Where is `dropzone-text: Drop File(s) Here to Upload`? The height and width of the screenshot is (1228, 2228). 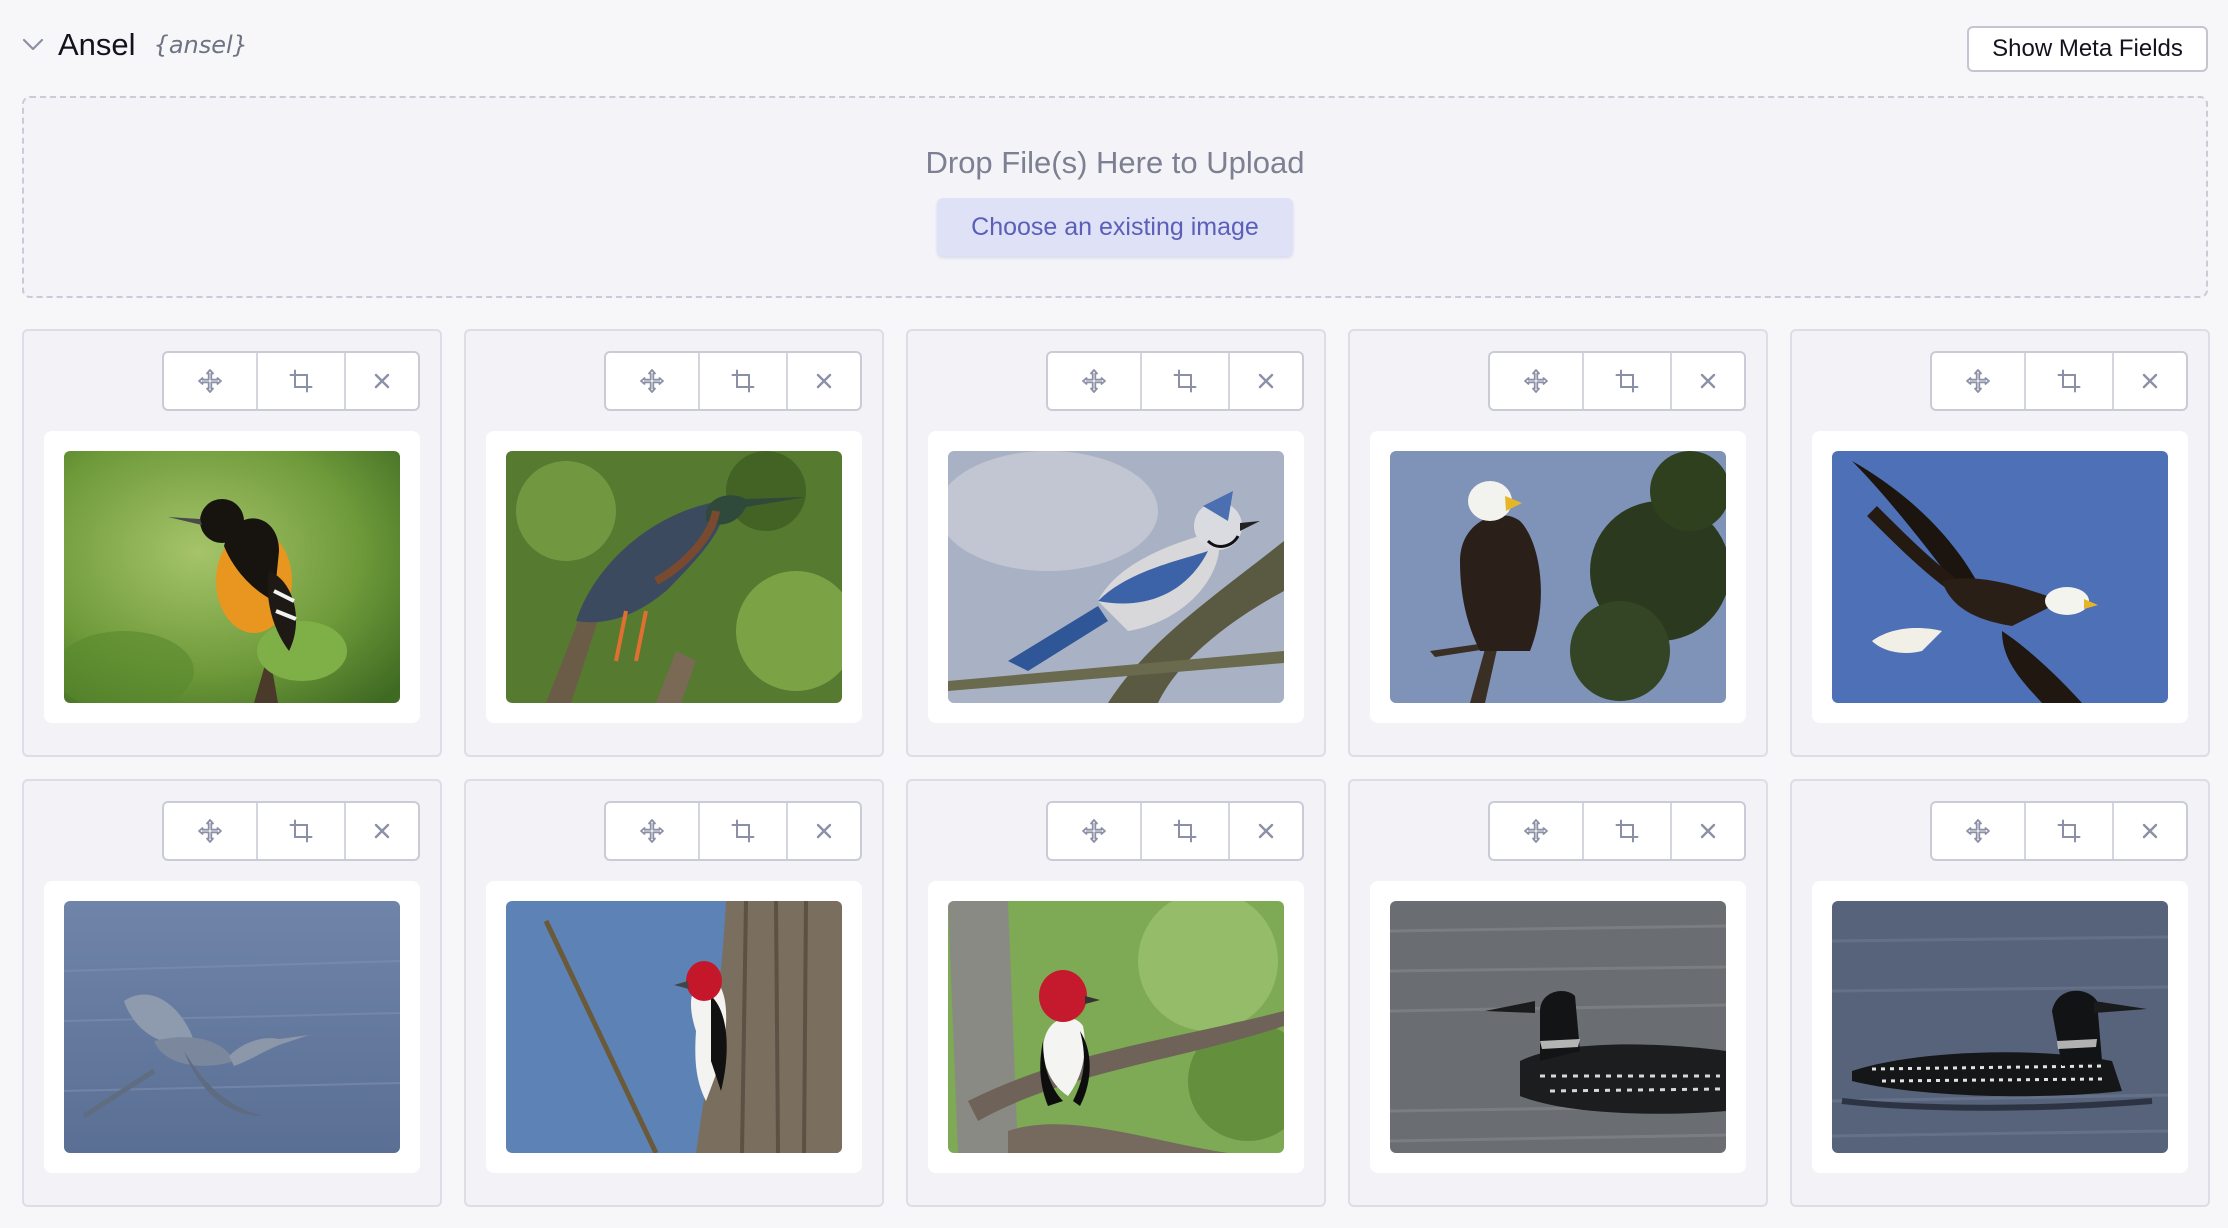 dropzone-text: Drop File(s) Here to Upload is located at coordinates (1115, 162).